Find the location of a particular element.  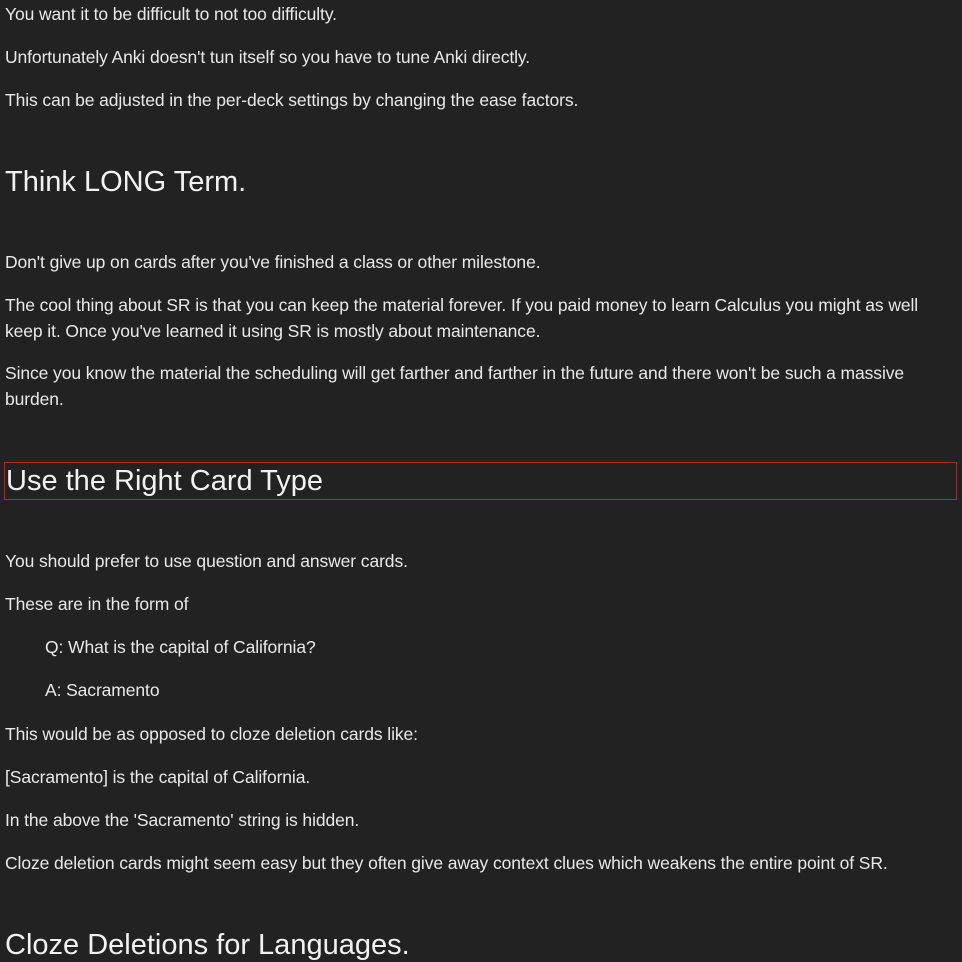

section-heading: Cloze Deletions for Languages. is located at coordinates (207, 945).